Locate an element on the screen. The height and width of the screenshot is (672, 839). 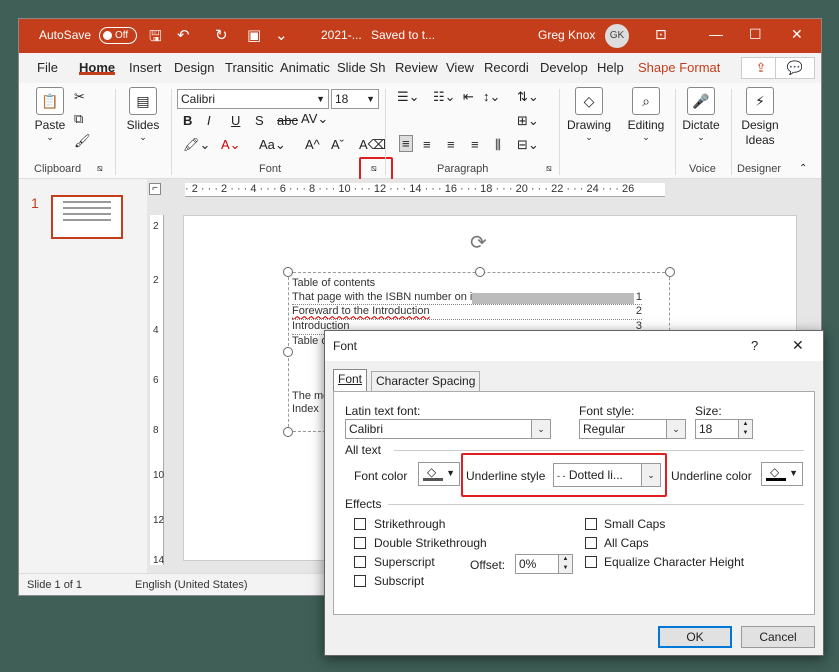
bullets-icon: ☰⌄ is located at coordinates (408, 97).